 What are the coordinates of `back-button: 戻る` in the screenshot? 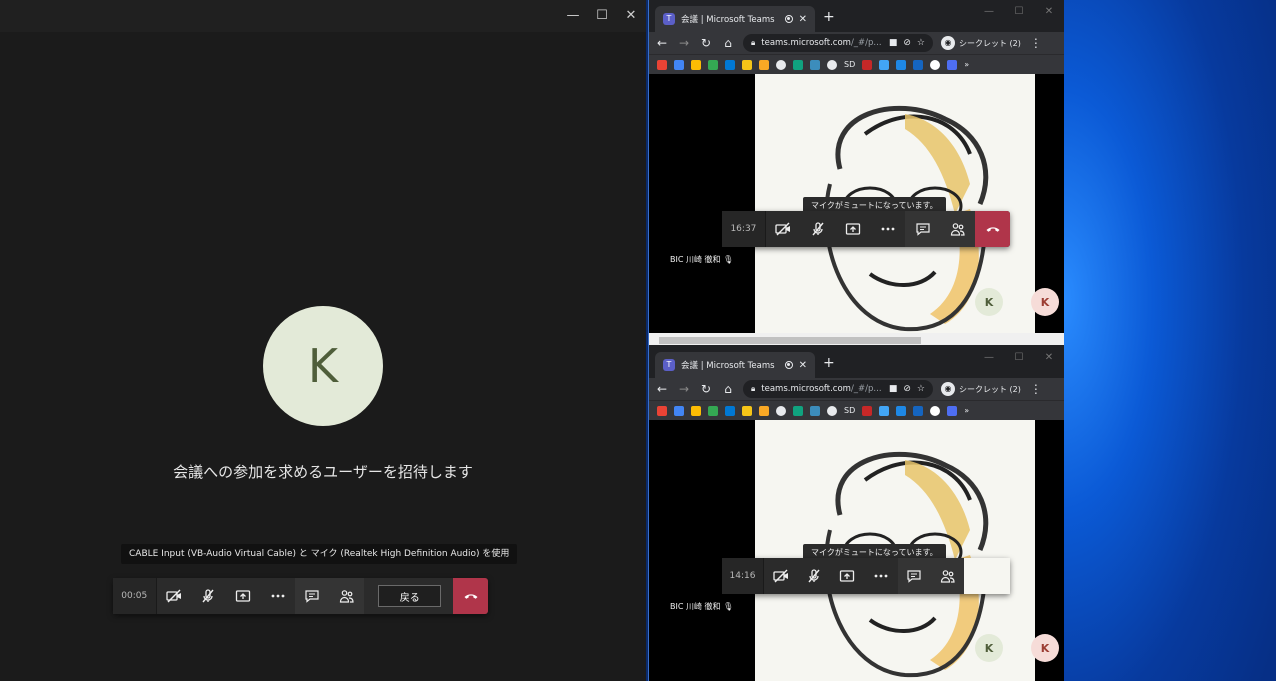 It's located at (410, 596).